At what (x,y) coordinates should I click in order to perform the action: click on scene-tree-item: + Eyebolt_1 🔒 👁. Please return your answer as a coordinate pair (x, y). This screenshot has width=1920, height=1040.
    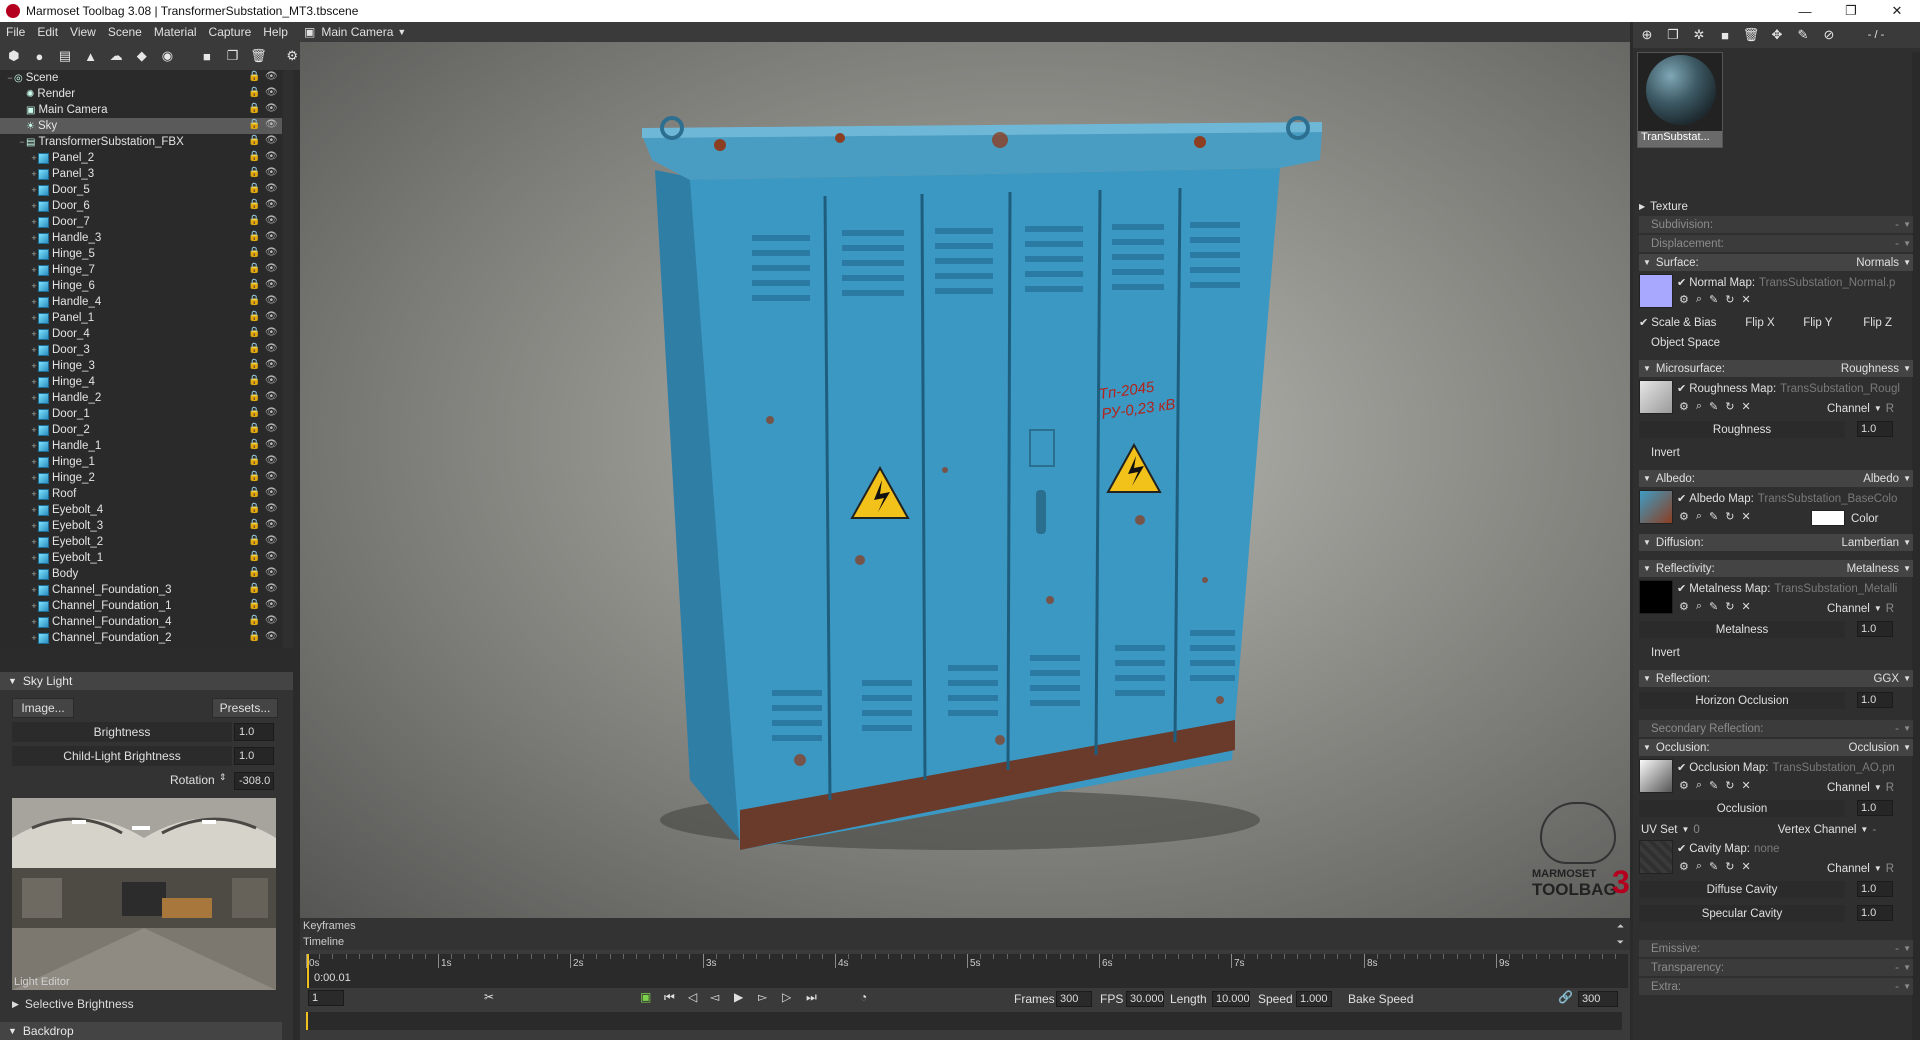
    Looking at the image, I should click on (141, 558).